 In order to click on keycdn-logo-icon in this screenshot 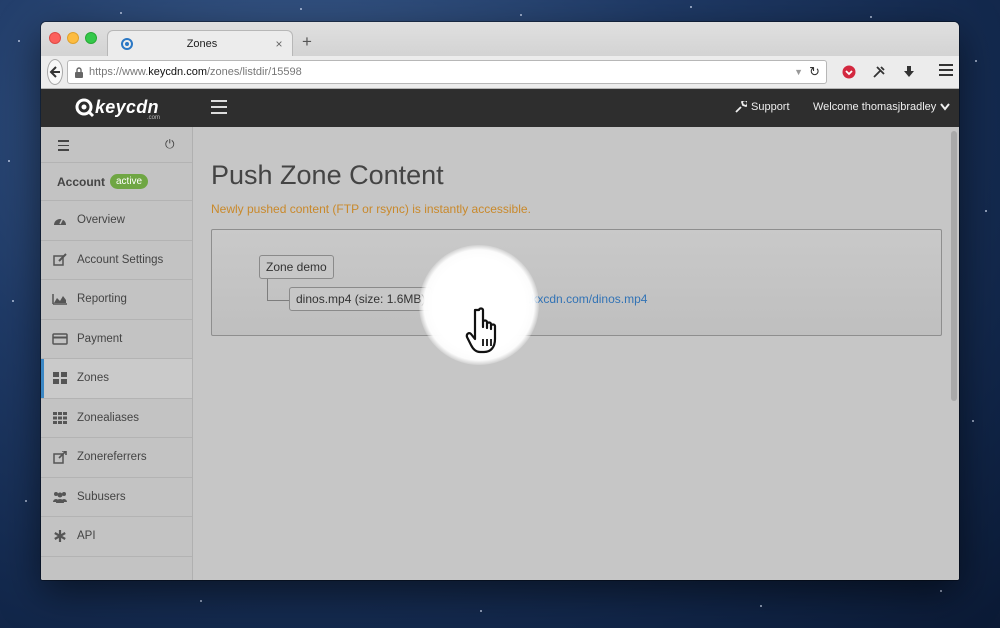, I will do `click(85, 108)`.